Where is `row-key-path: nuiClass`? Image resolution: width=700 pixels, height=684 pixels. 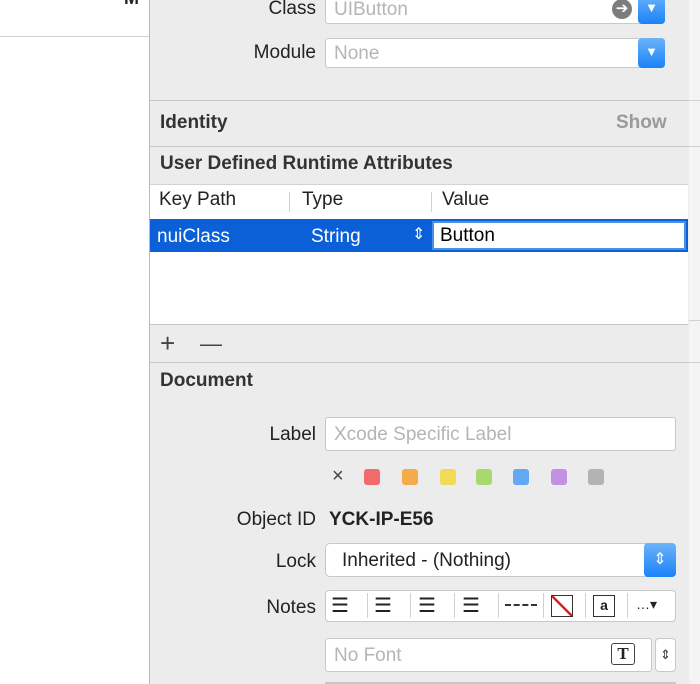 row-key-path: nuiClass is located at coordinates (193, 237).